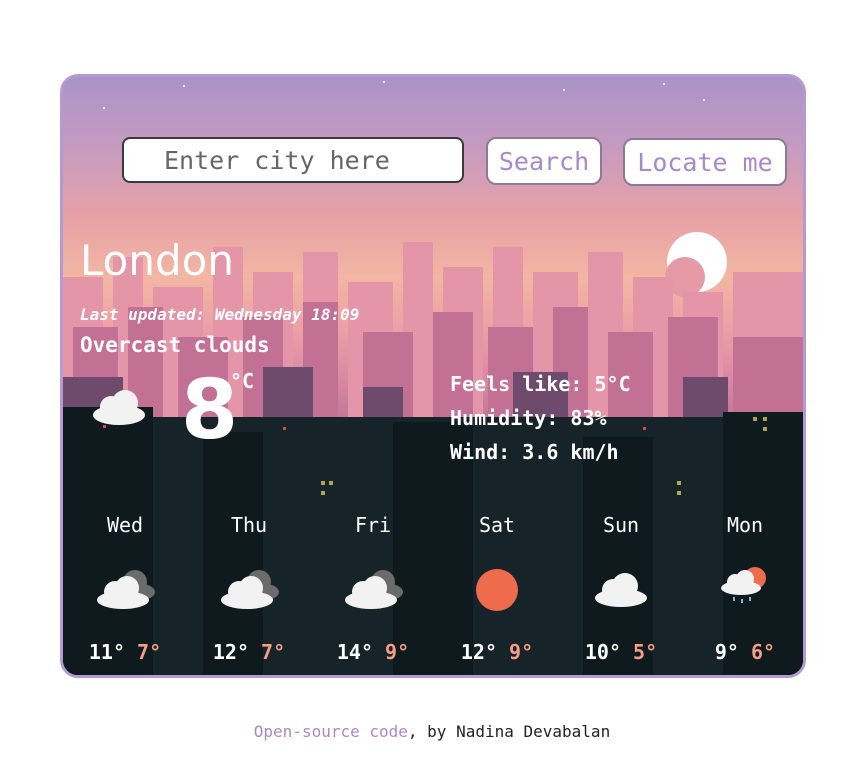 The image size is (864, 784). What do you see at coordinates (540, 384) in the screenshot?
I see `feels-like: Feels like: 5°C` at bounding box center [540, 384].